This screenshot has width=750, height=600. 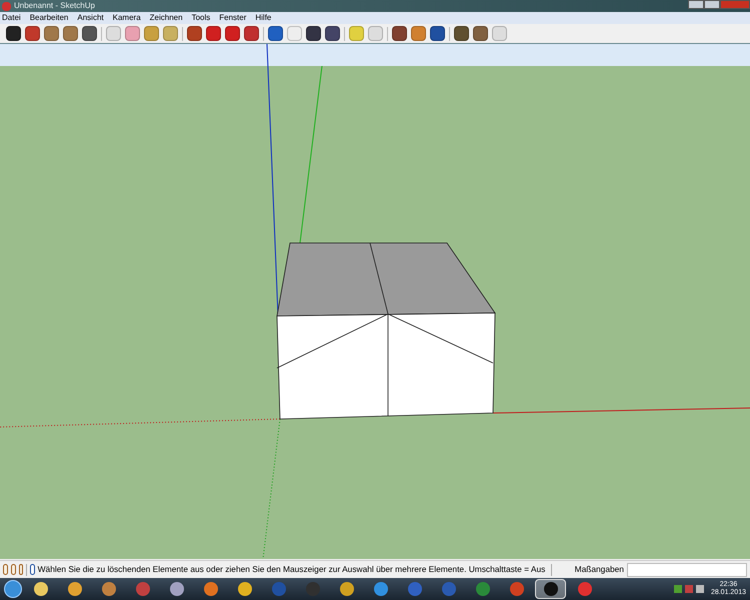 What do you see at coordinates (54, 6) in the screenshot?
I see `window-title: Unbenannt - SketchUp` at bounding box center [54, 6].